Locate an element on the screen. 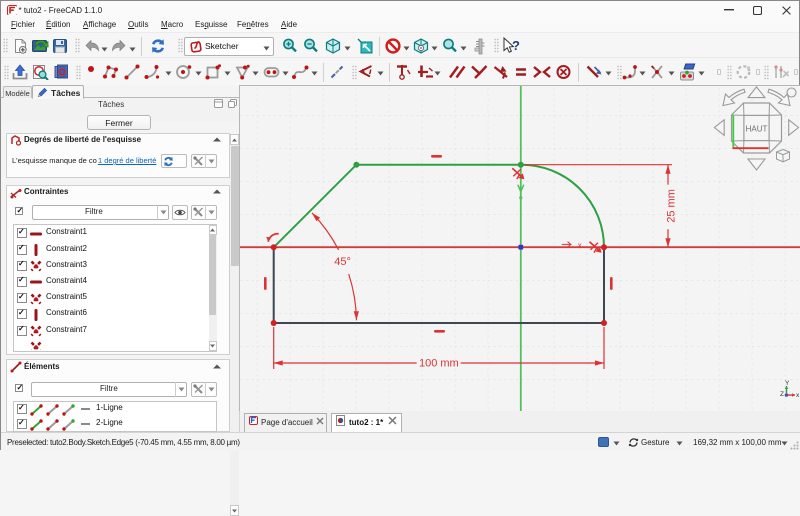  svg-text: Z is located at coordinates (782, 394).